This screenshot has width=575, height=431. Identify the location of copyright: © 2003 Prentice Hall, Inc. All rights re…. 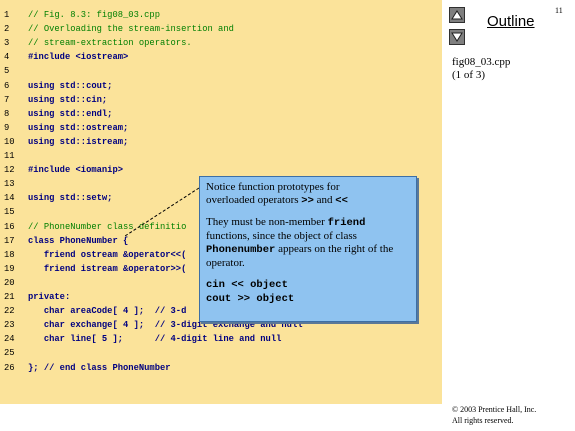
(494, 415).